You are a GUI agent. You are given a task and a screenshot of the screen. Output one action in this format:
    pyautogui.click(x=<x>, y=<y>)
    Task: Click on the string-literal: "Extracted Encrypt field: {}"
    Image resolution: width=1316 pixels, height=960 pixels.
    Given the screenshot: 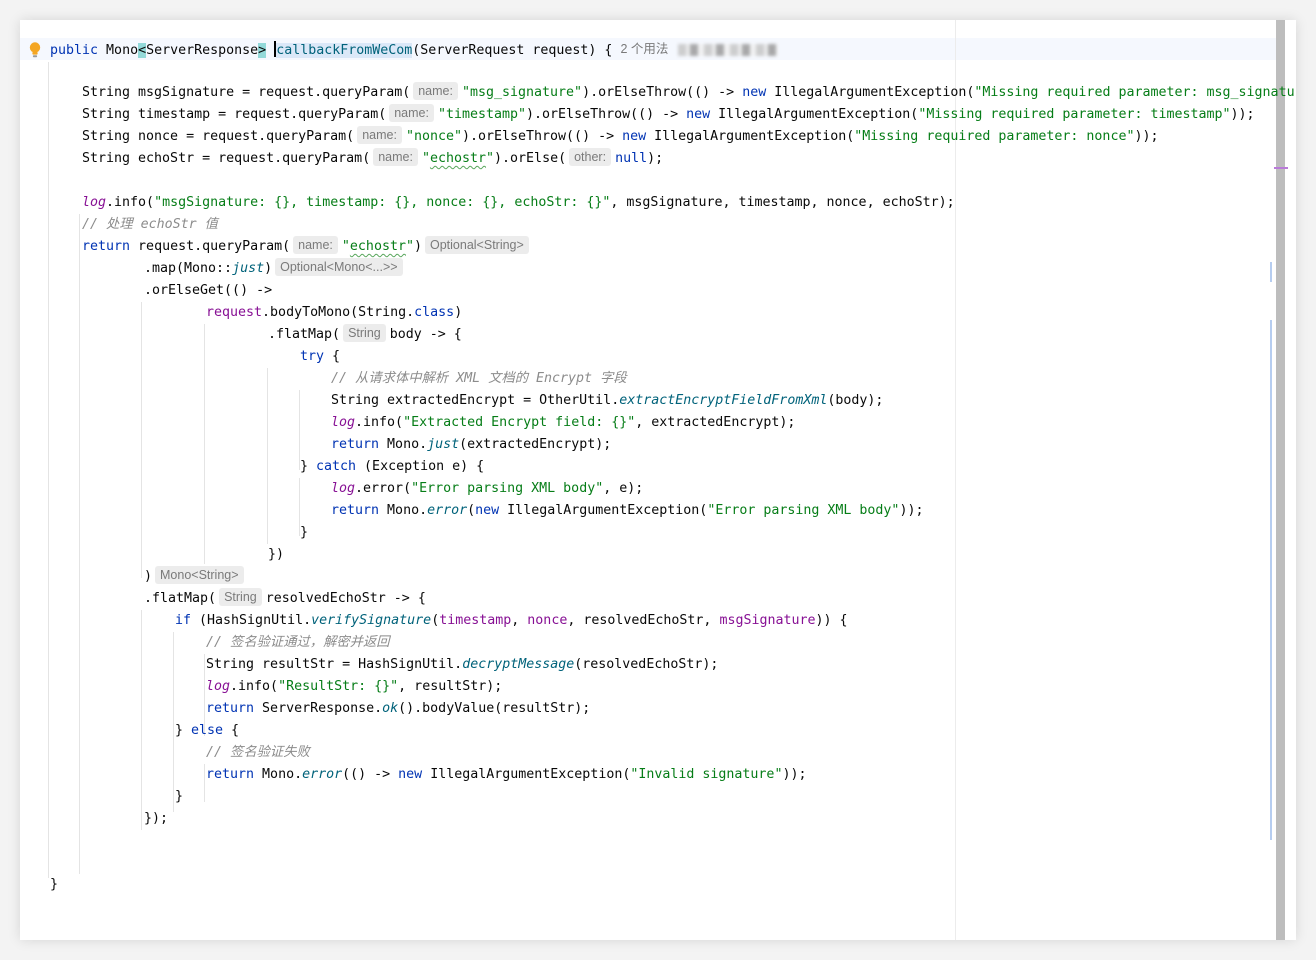 What is the action you would take?
    pyautogui.click(x=519, y=422)
    